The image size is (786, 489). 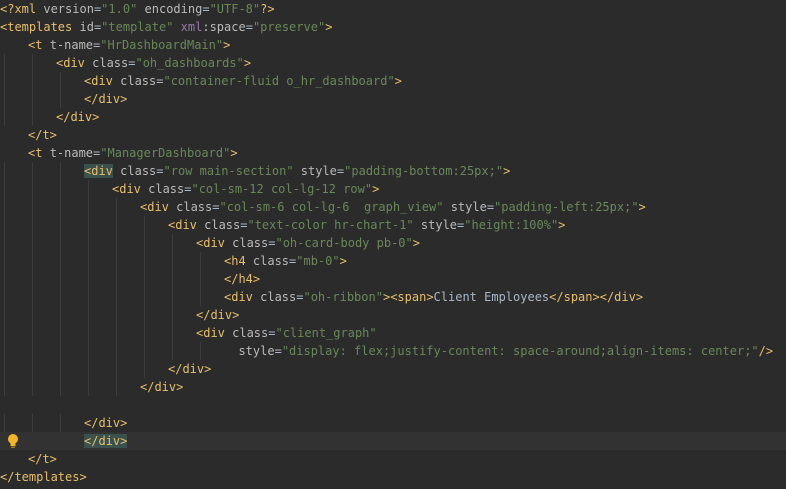 I want to click on code-token: "height:100%", so click(x=511, y=225).